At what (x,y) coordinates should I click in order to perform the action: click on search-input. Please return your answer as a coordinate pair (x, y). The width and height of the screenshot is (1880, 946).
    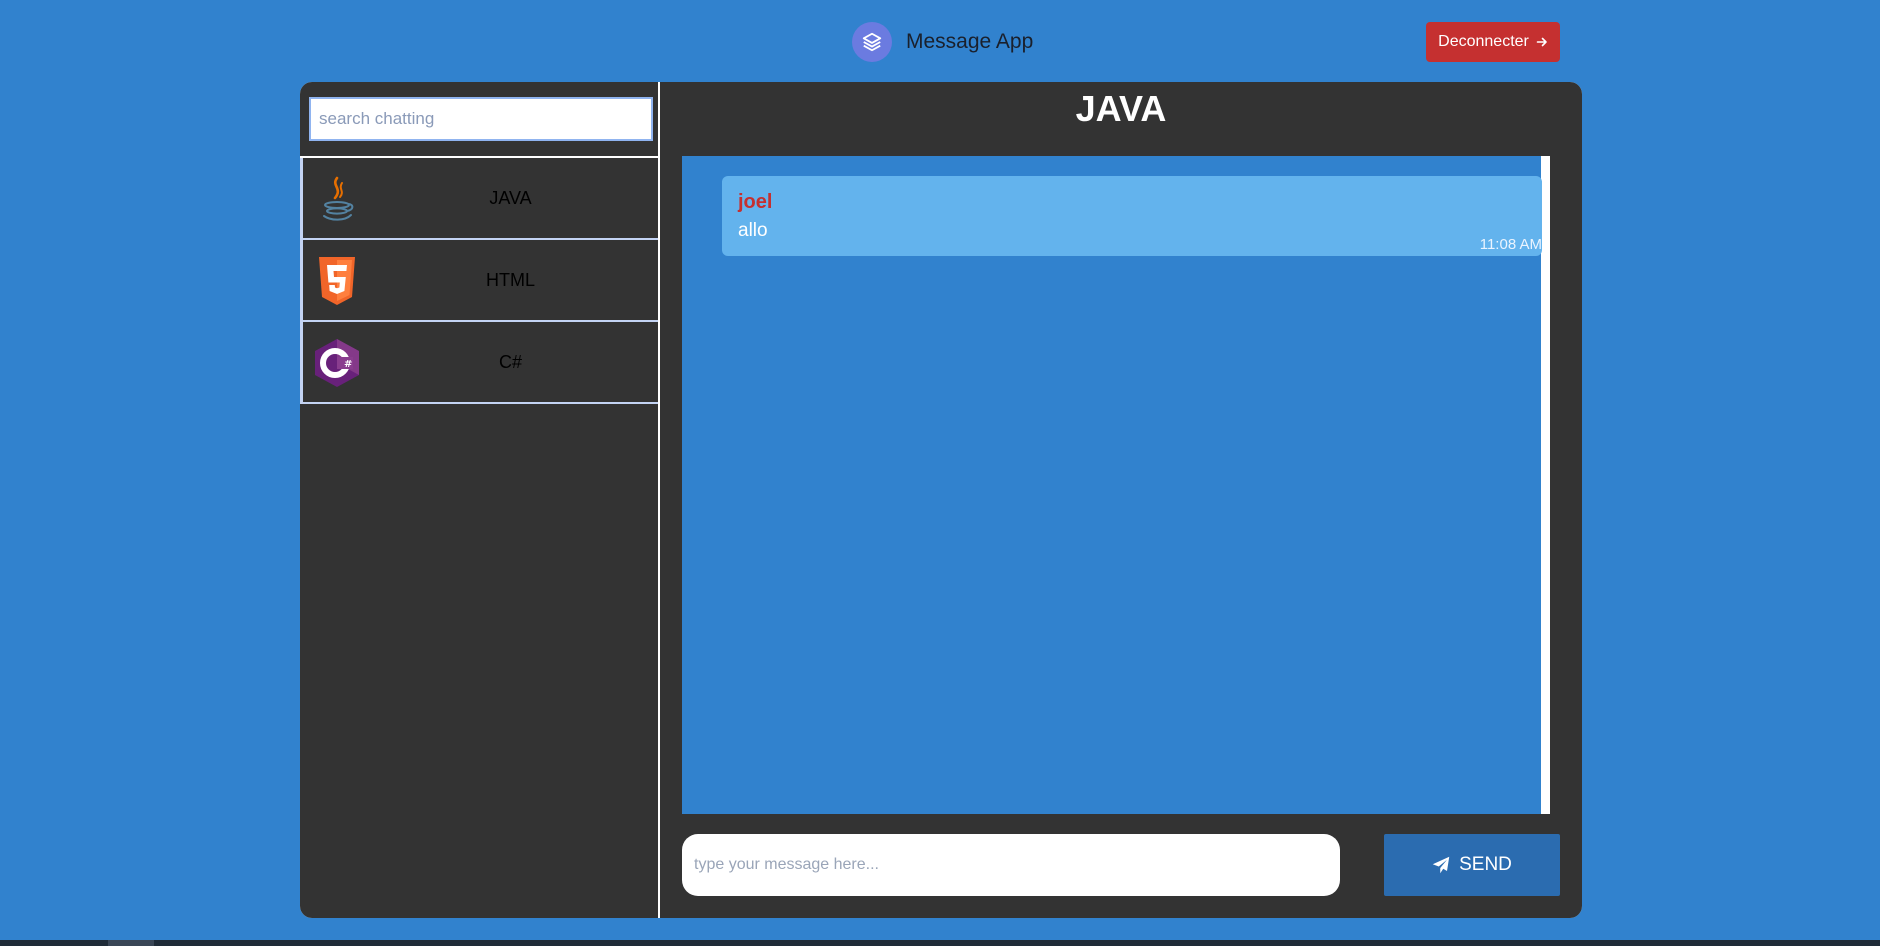
    Looking at the image, I should click on (481, 119).